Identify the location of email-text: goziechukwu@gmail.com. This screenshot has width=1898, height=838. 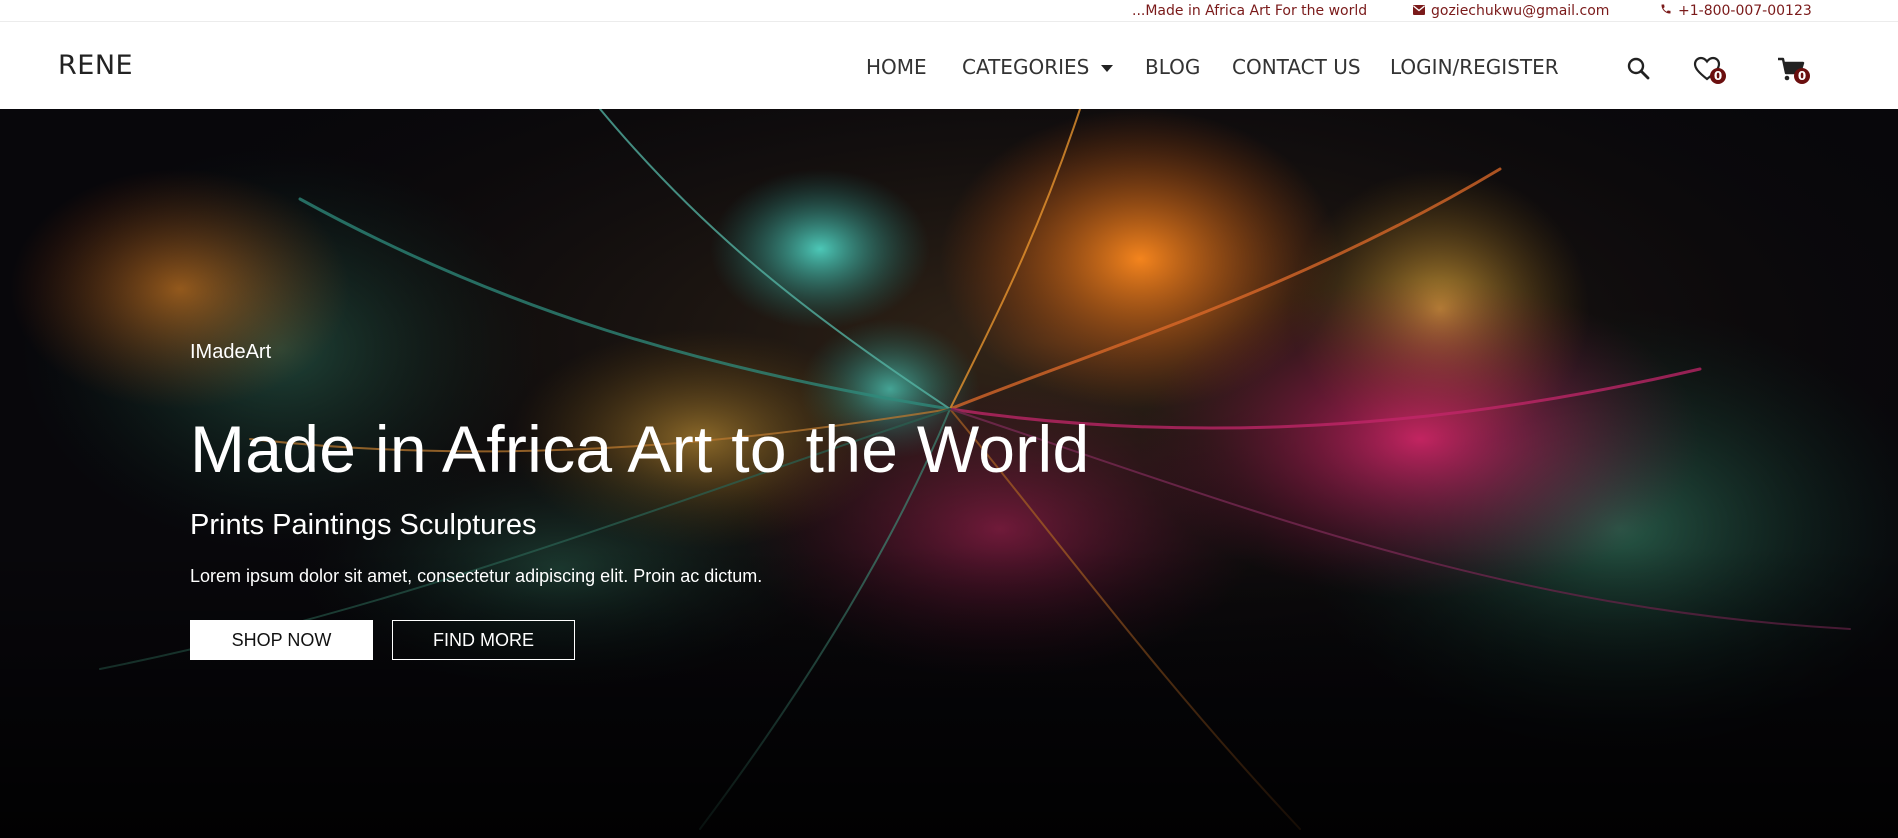
(1520, 11).